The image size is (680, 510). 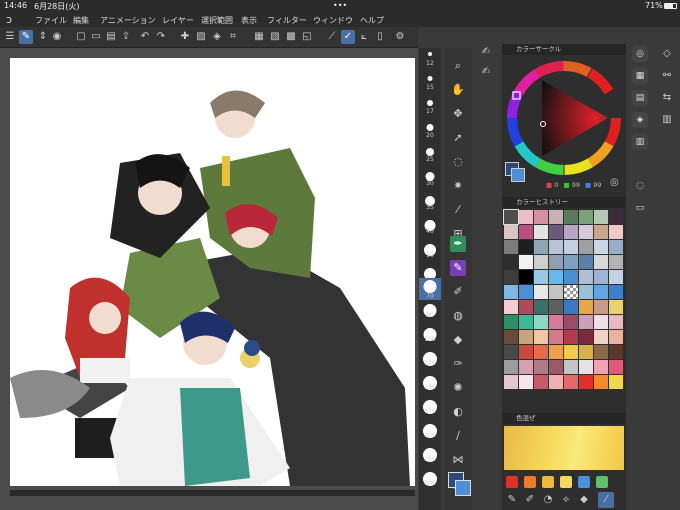 I want to click on brush-size-12: 12, so click(x=430, y=58).